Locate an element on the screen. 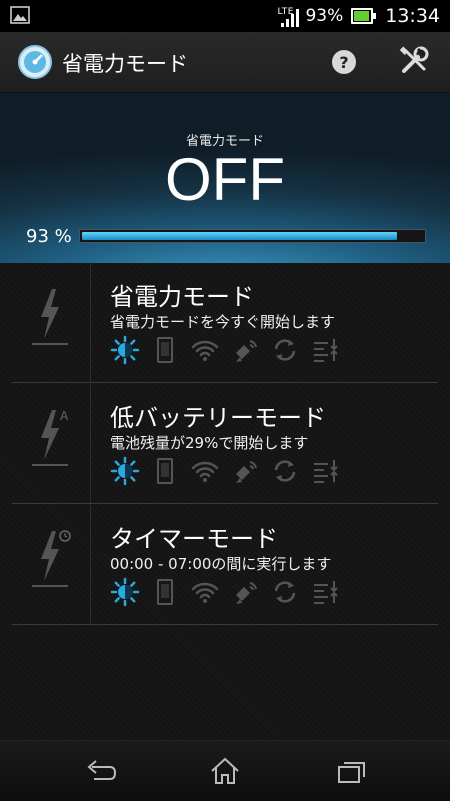  mode-title: 省電力モード is located at coordinates (182, 297).